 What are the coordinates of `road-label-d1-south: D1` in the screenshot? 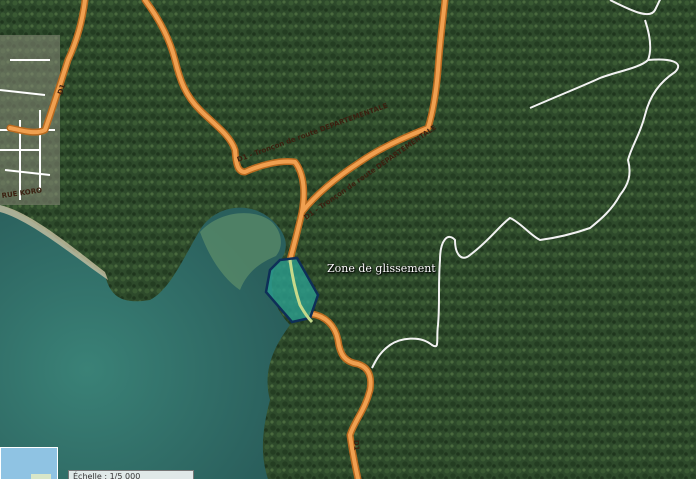 It's located at (356, 445).